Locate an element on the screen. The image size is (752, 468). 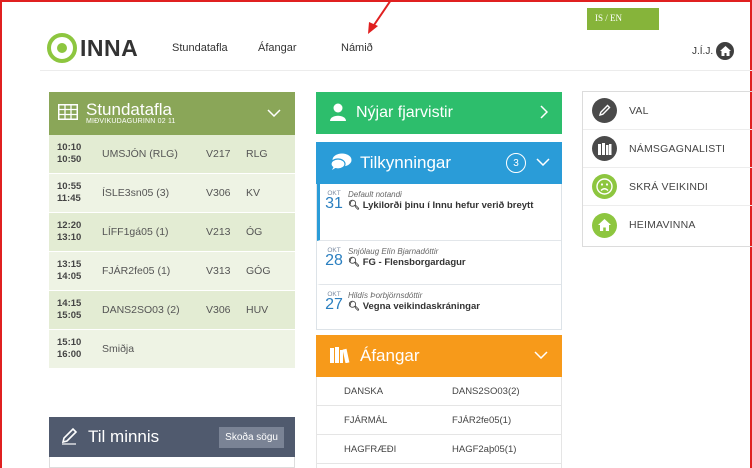
course-name: LÍFF1gá05 (1) is located at coordinates (135, 232).